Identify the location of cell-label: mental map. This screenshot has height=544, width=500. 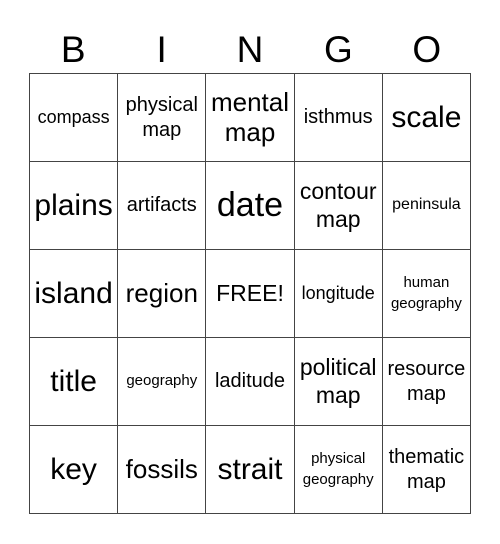
(250, 116).